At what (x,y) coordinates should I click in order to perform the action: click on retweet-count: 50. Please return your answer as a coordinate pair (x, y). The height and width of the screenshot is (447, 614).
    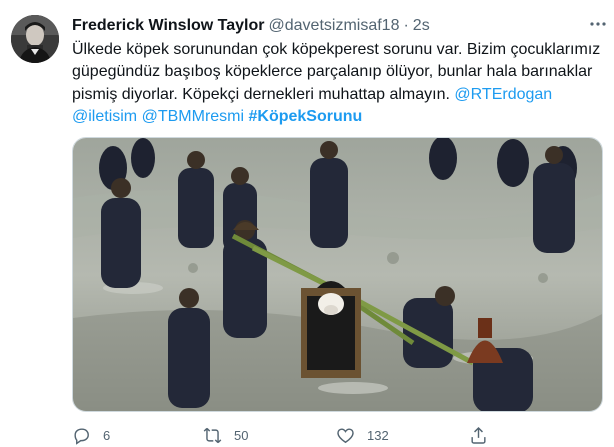
    Looking at the image, I should click on (241, 435).